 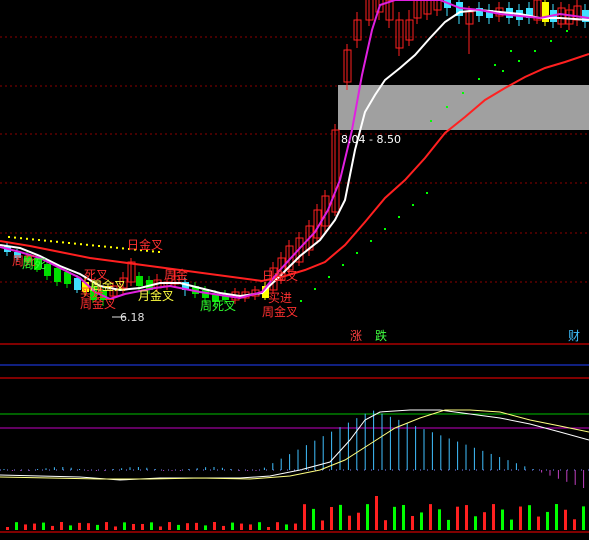 What do you see at coordinates (294, 444) in the screenshot?
I see `macd-dea-line` at bounding box center [294, 444].